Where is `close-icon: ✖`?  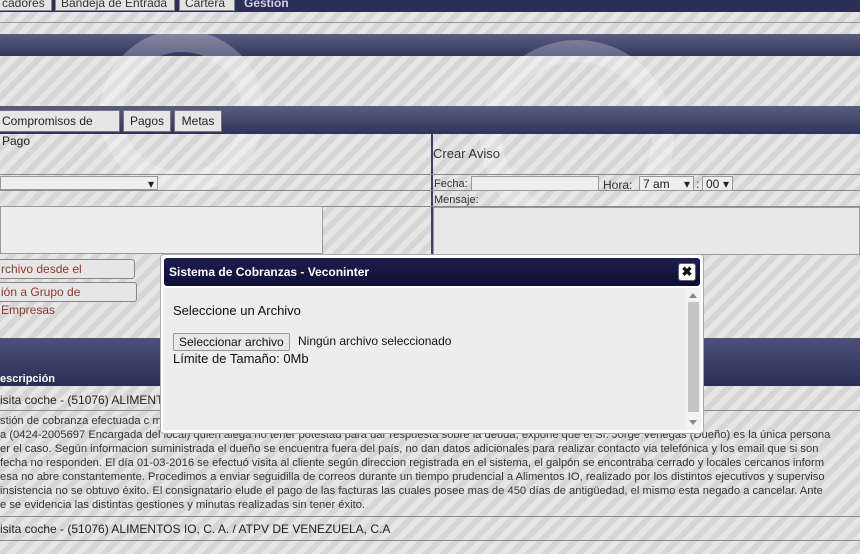 close-icon: ✖ is located at coordinates (687, 271).